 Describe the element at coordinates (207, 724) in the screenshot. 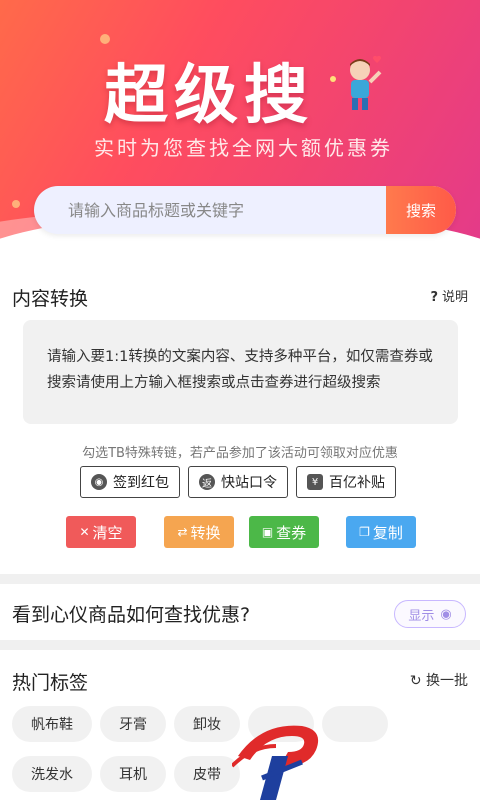

I see `tag-item: 卸妆` at that location.